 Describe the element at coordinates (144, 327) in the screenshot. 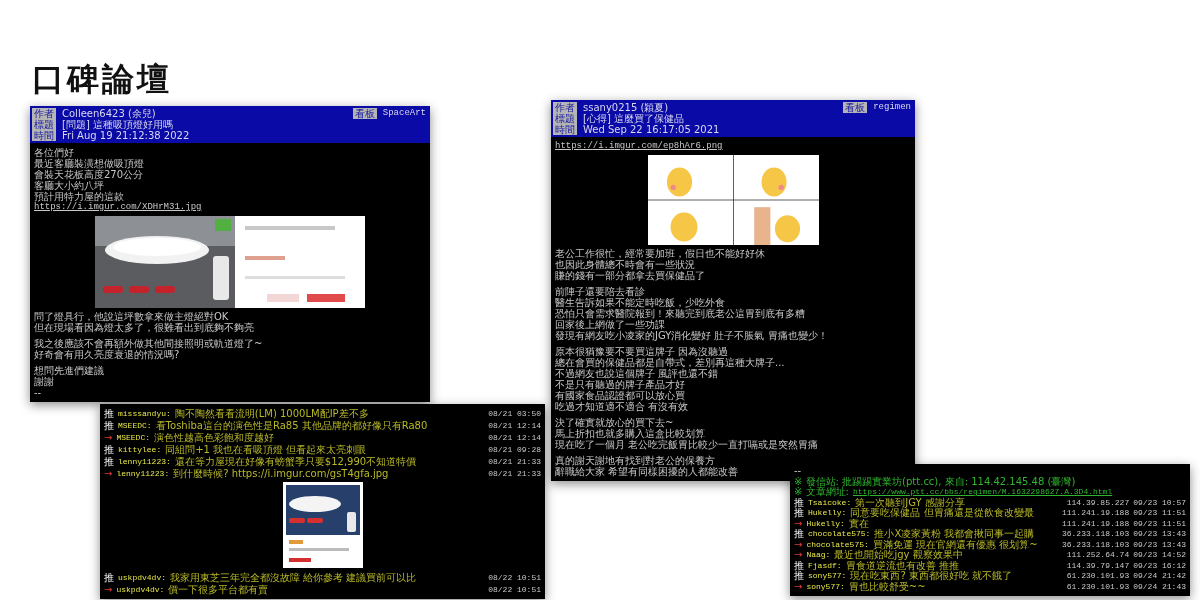

I see `post-text: 但在現場看因為燈太多了，很難看出到底夠不夠亮` at that location.